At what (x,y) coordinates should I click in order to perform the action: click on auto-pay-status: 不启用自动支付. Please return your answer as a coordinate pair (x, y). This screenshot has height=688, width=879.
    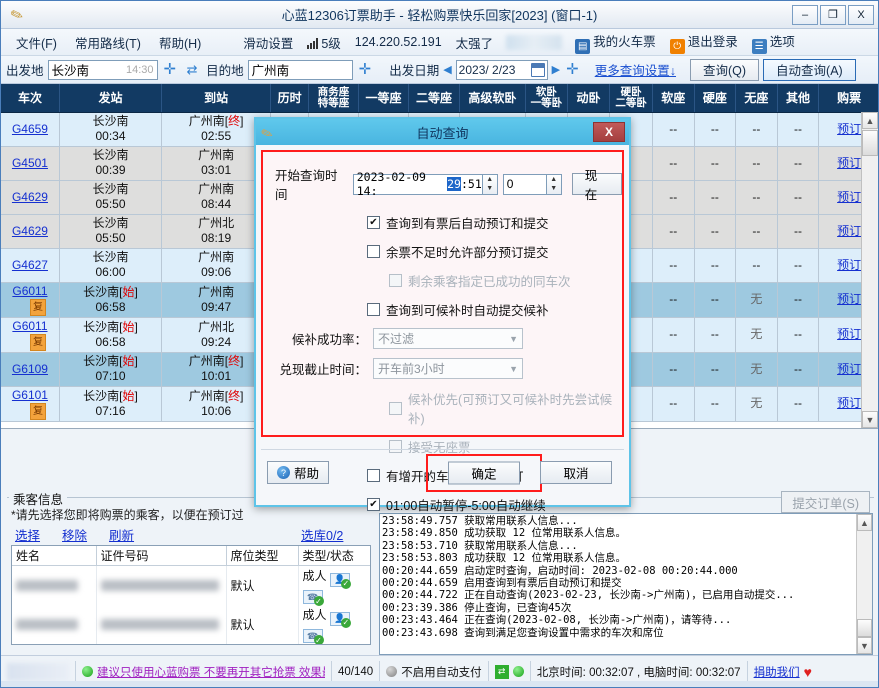
    Looking at the image, I should click on (433, 671).